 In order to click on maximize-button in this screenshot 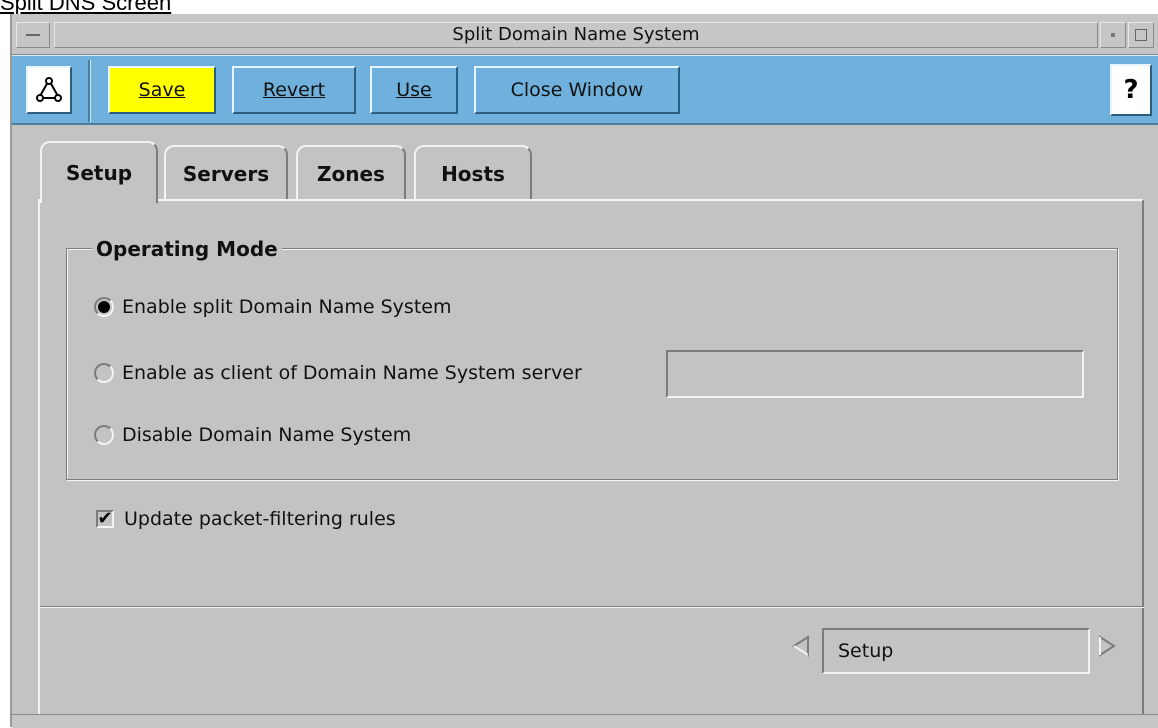, I will do `click(1141, 35)`.